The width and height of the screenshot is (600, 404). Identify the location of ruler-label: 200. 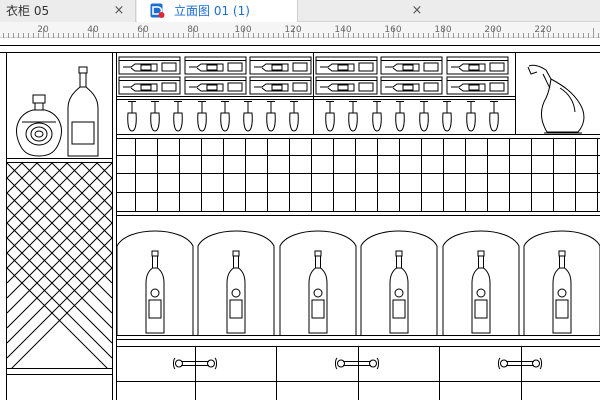
(492, 30).